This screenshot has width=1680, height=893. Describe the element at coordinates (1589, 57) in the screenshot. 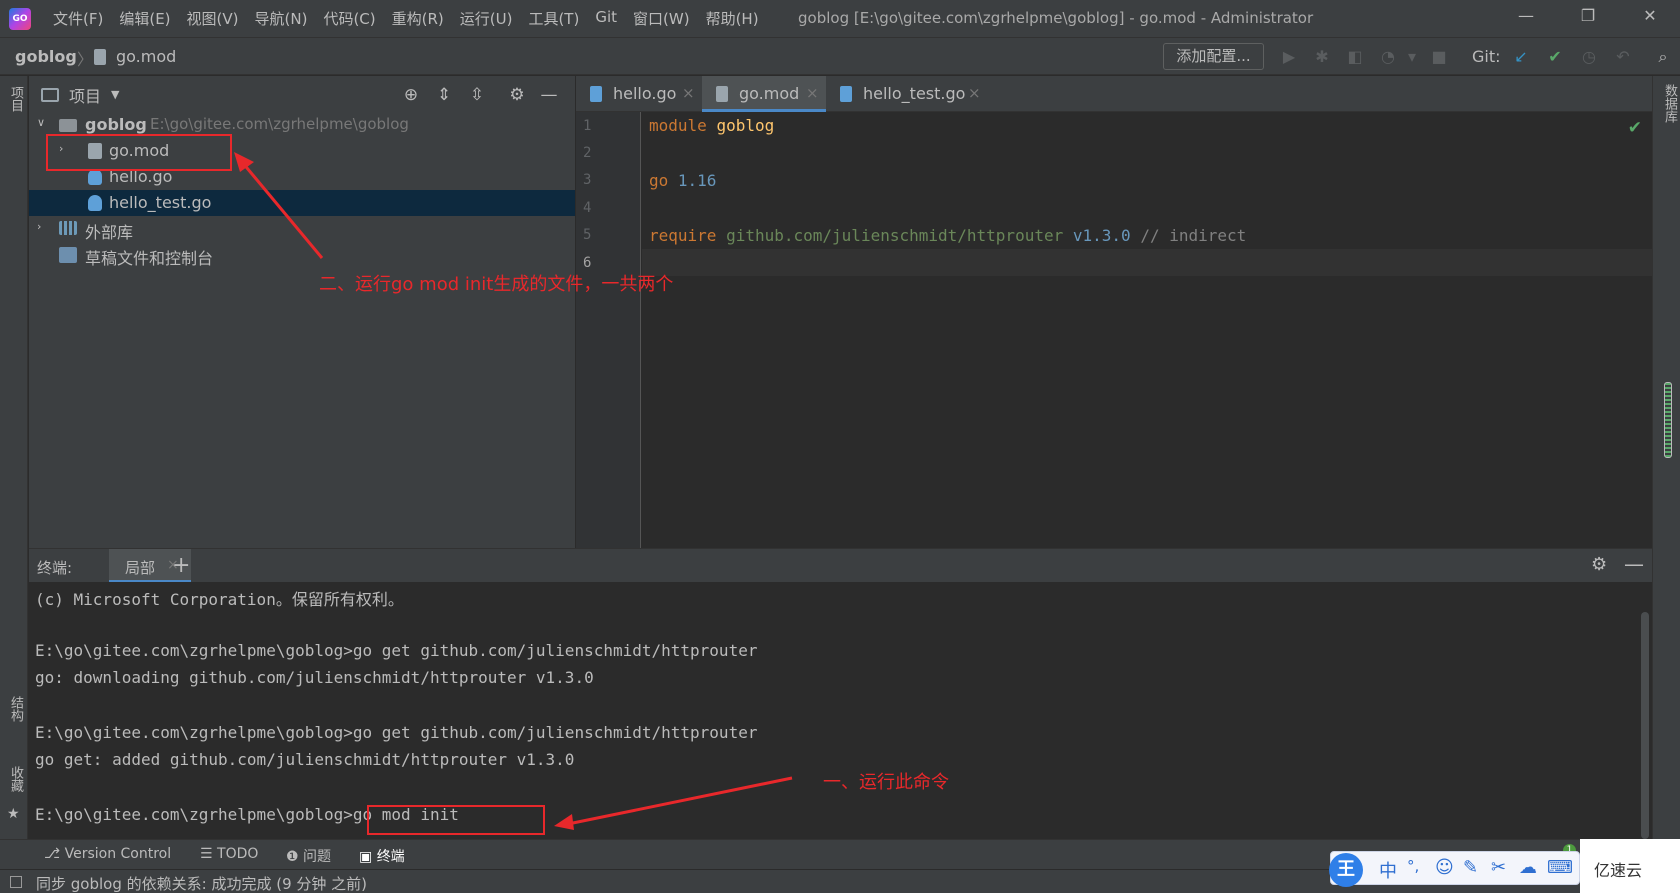

I see `git-history-icon: ◷` at that location.